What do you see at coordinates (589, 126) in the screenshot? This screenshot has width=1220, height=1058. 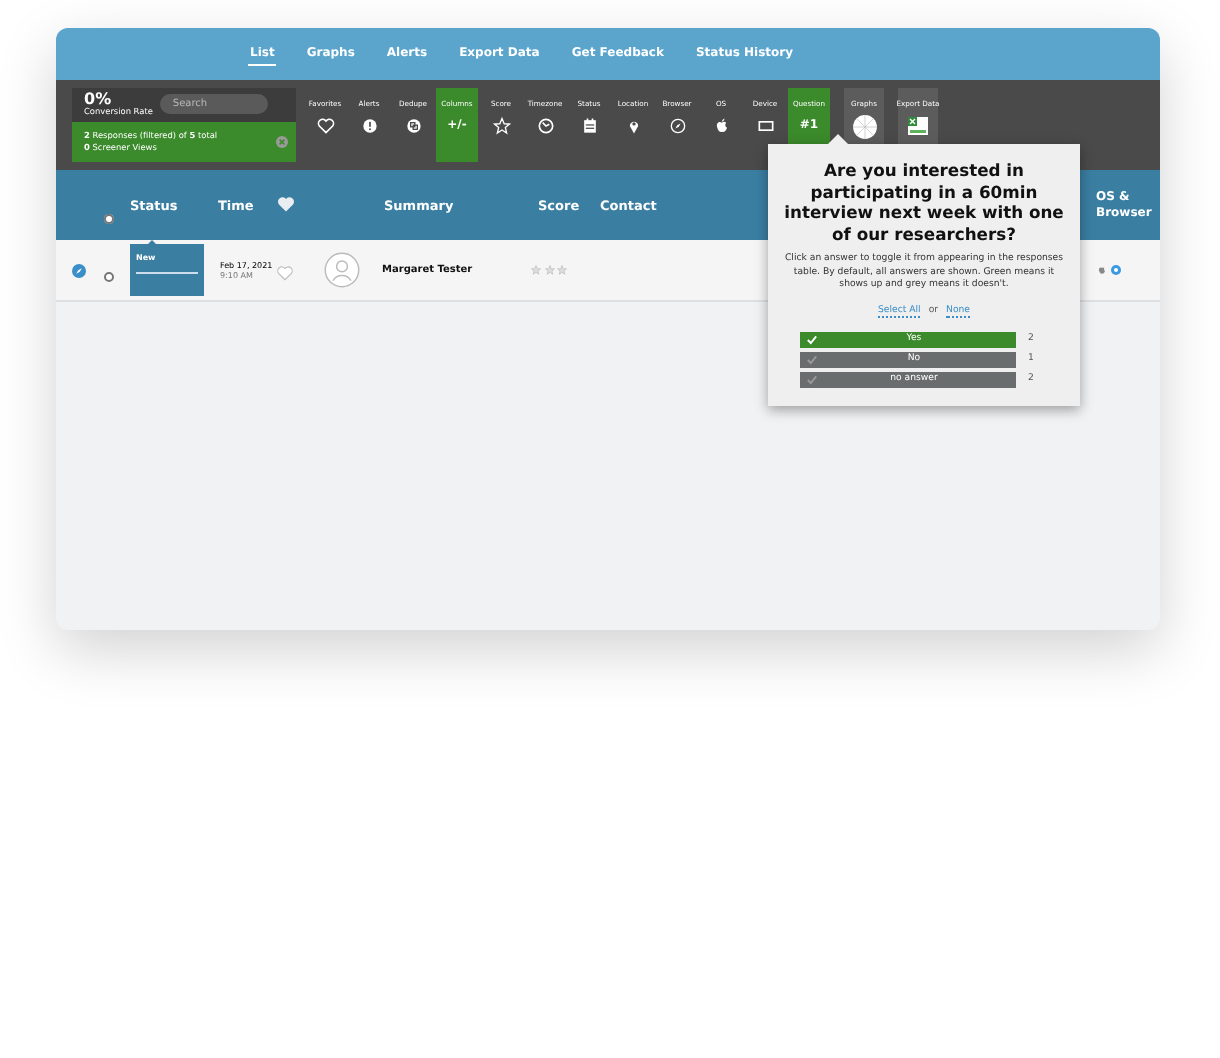 I see `calendar-icon` at bounding box center [589, 126].